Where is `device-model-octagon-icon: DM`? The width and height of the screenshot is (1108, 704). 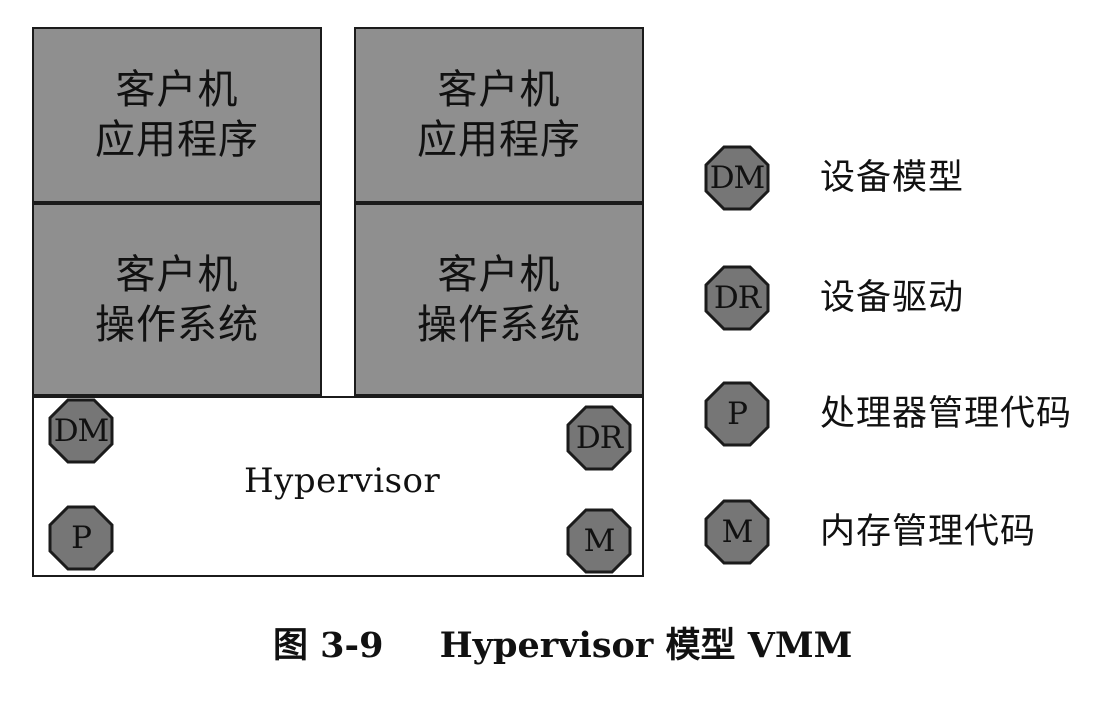
device-model-octagon-icon: DM is located at coordinates (81, 431).